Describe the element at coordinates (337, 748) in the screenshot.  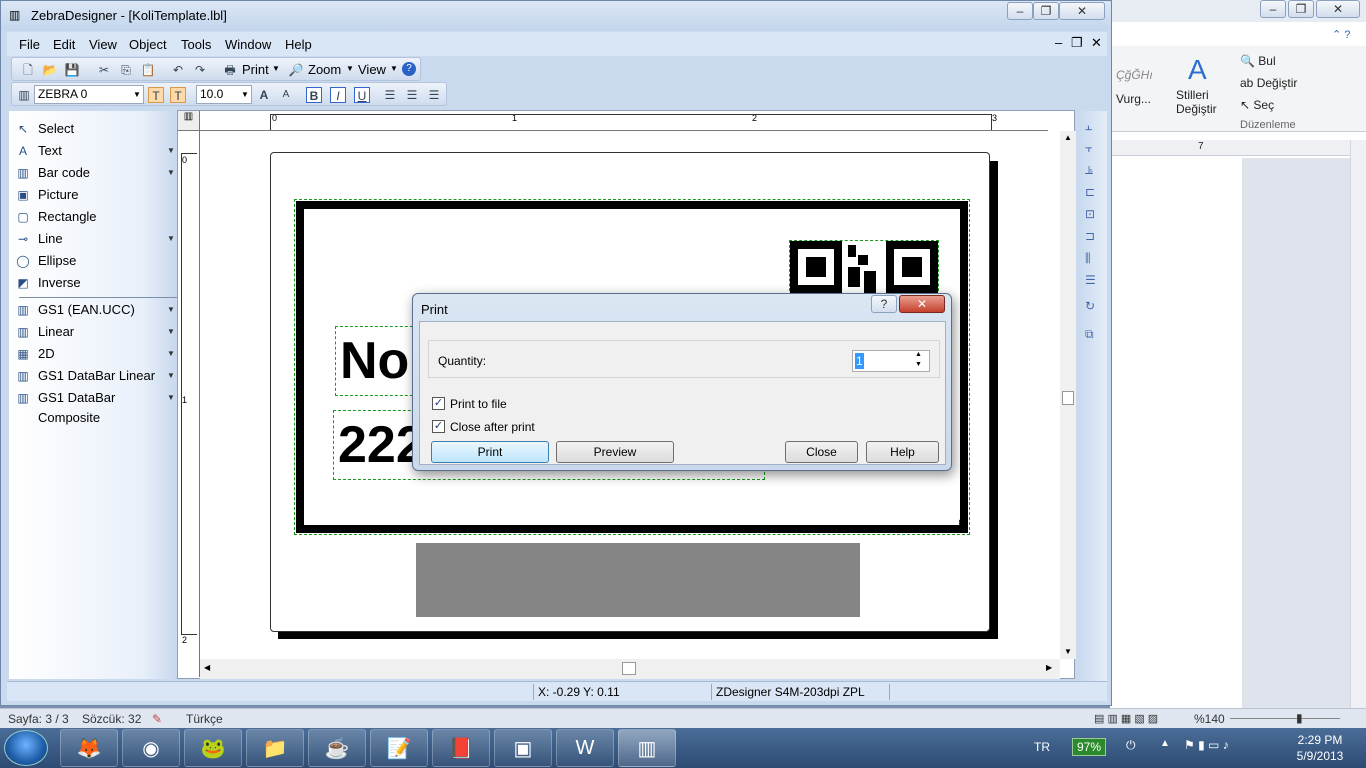
I see `coffee-icon: ☕` at that location.